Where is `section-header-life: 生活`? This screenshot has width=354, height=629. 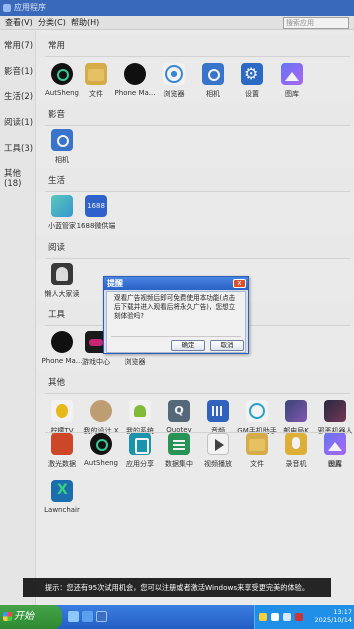
section-header-life: 生活 is located at coordinates (195, 180).